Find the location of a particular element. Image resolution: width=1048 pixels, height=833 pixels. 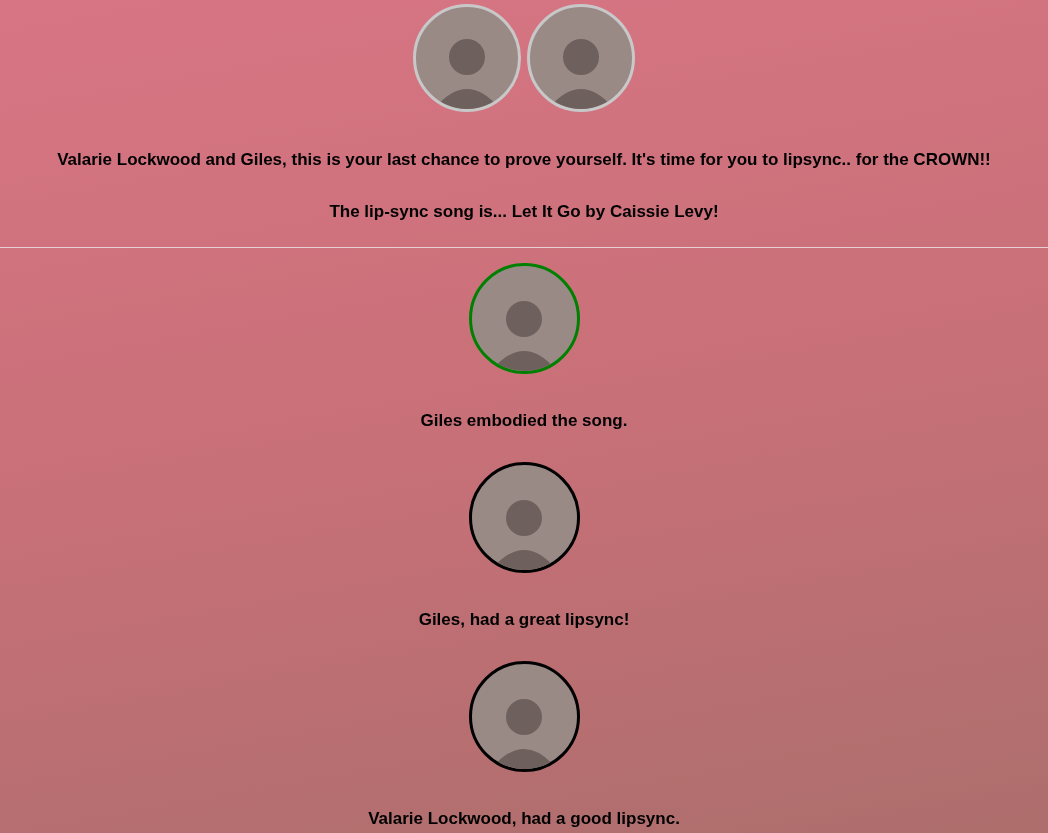

result-text: Giles, had a great lipsync! is located at coordinates (524, 620).